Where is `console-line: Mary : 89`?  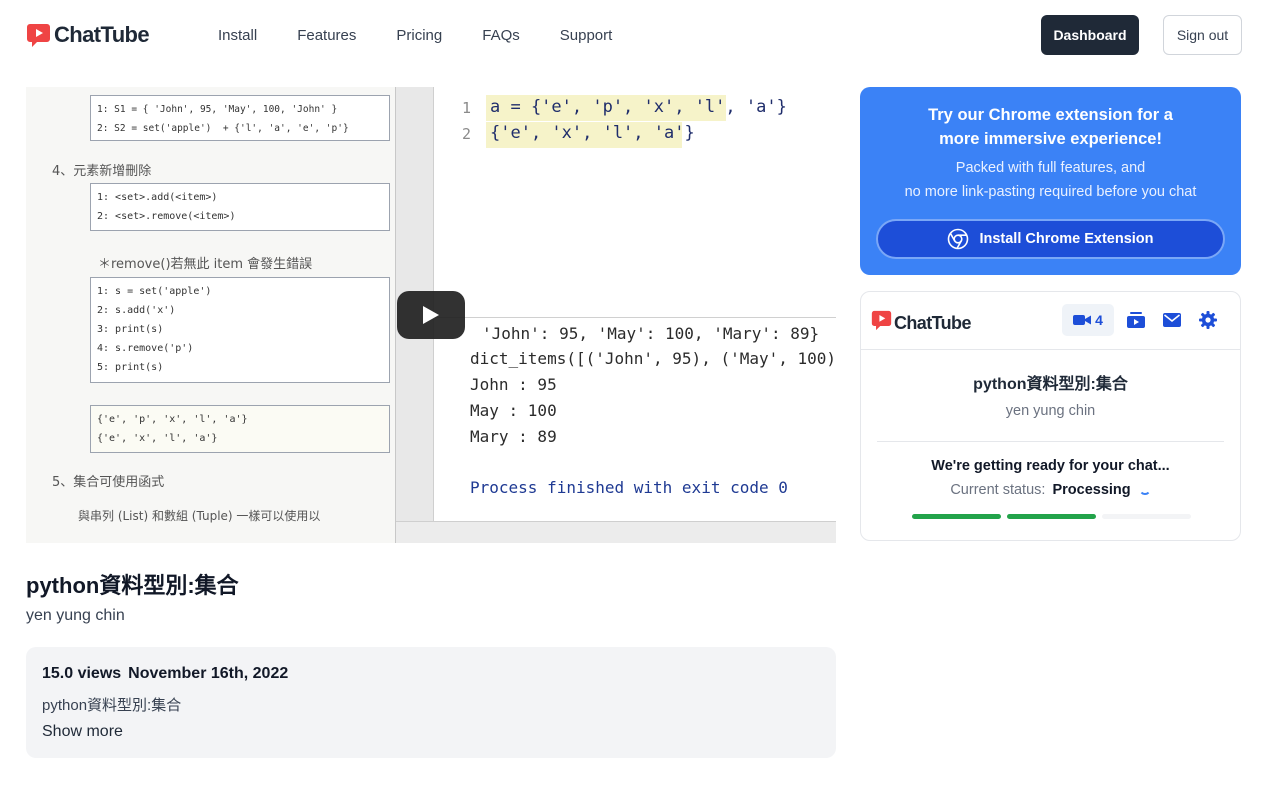
console-line: Mary : 89 is located at coordinates (513, 436).